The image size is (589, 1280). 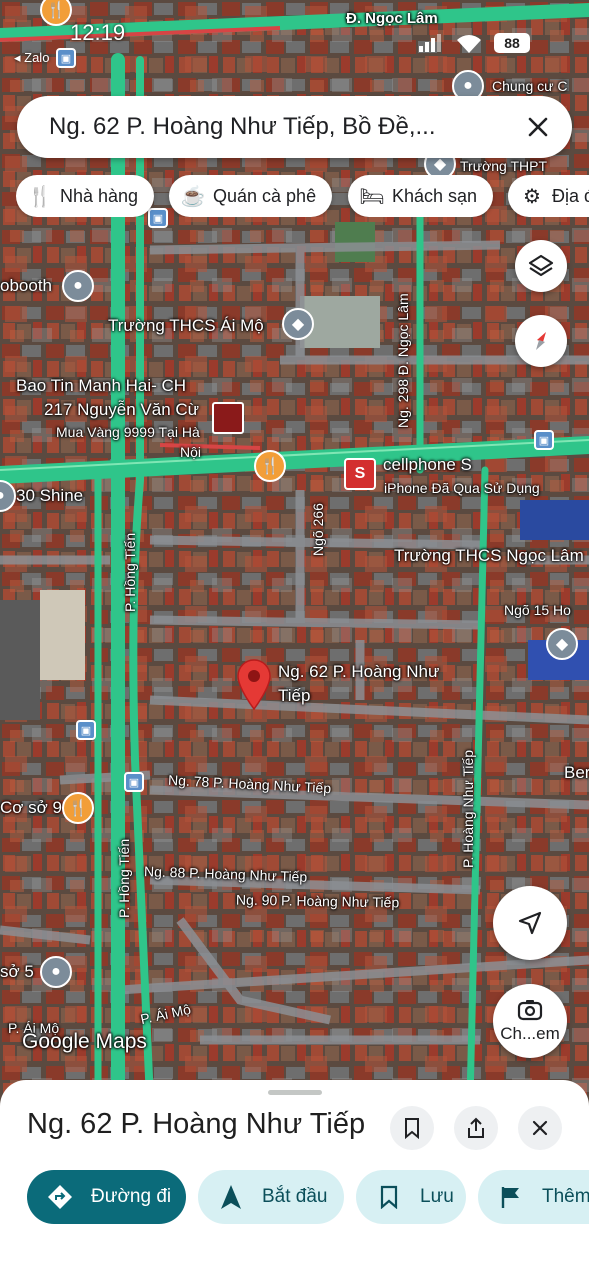 What do you see at coordinates (469, 44) in the screenshot?
I see `wifi-icon` at bounding box center [469, 44].